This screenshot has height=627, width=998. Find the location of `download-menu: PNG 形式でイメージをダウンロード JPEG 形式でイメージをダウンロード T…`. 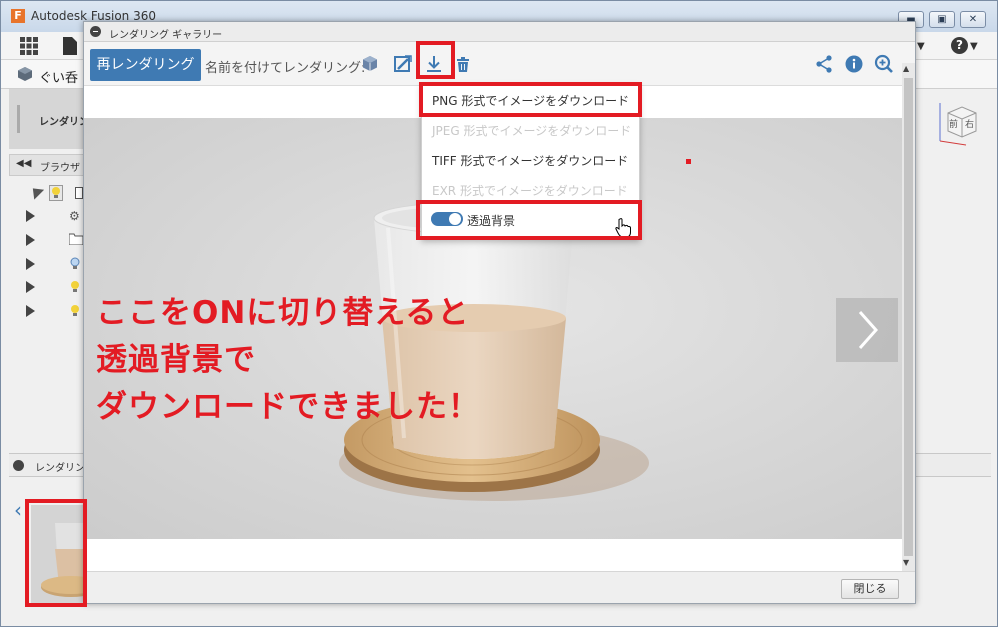

download-menu: PNG 形式でイメージをダウンロード JPEG 形式でイメージをダウンロード T… is located at coordinates (530, 162).